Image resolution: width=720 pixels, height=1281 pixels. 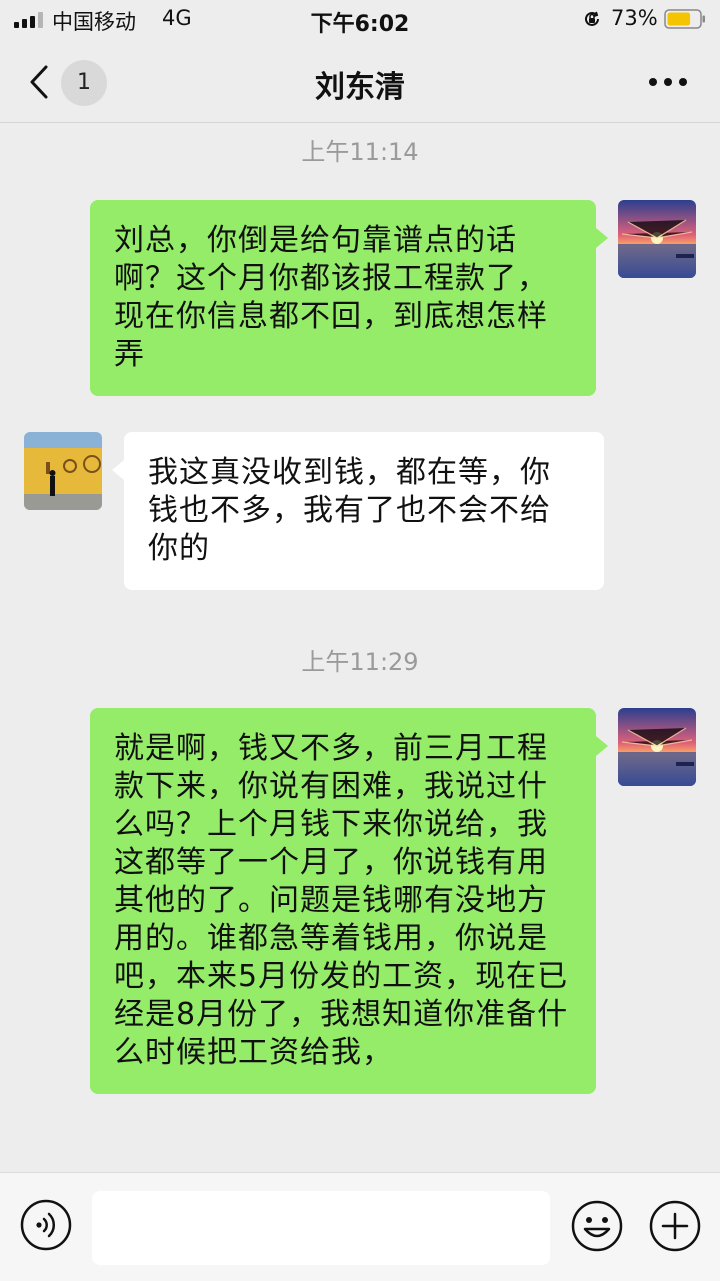 I want to click on message-input, so click(x=321, y=1228).